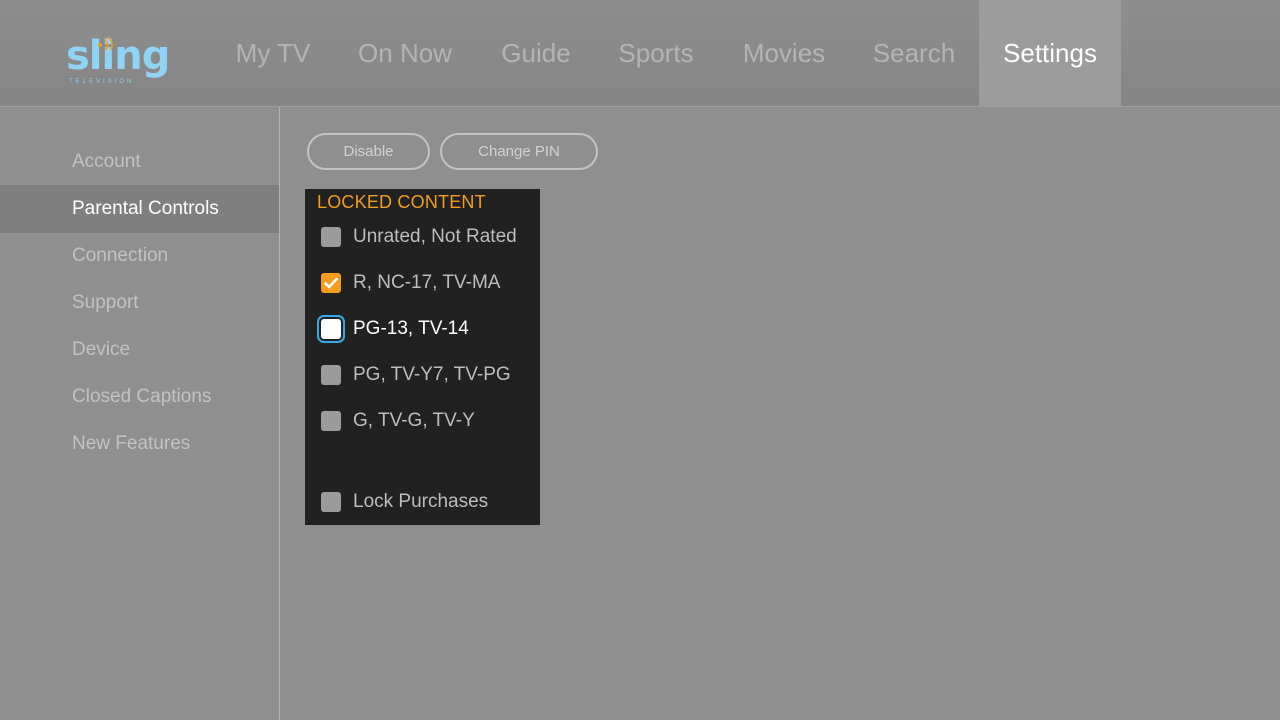 This screenshot has height=720, width=1280. I want to click on sidebar-item-support: Support, so click(139, 303).